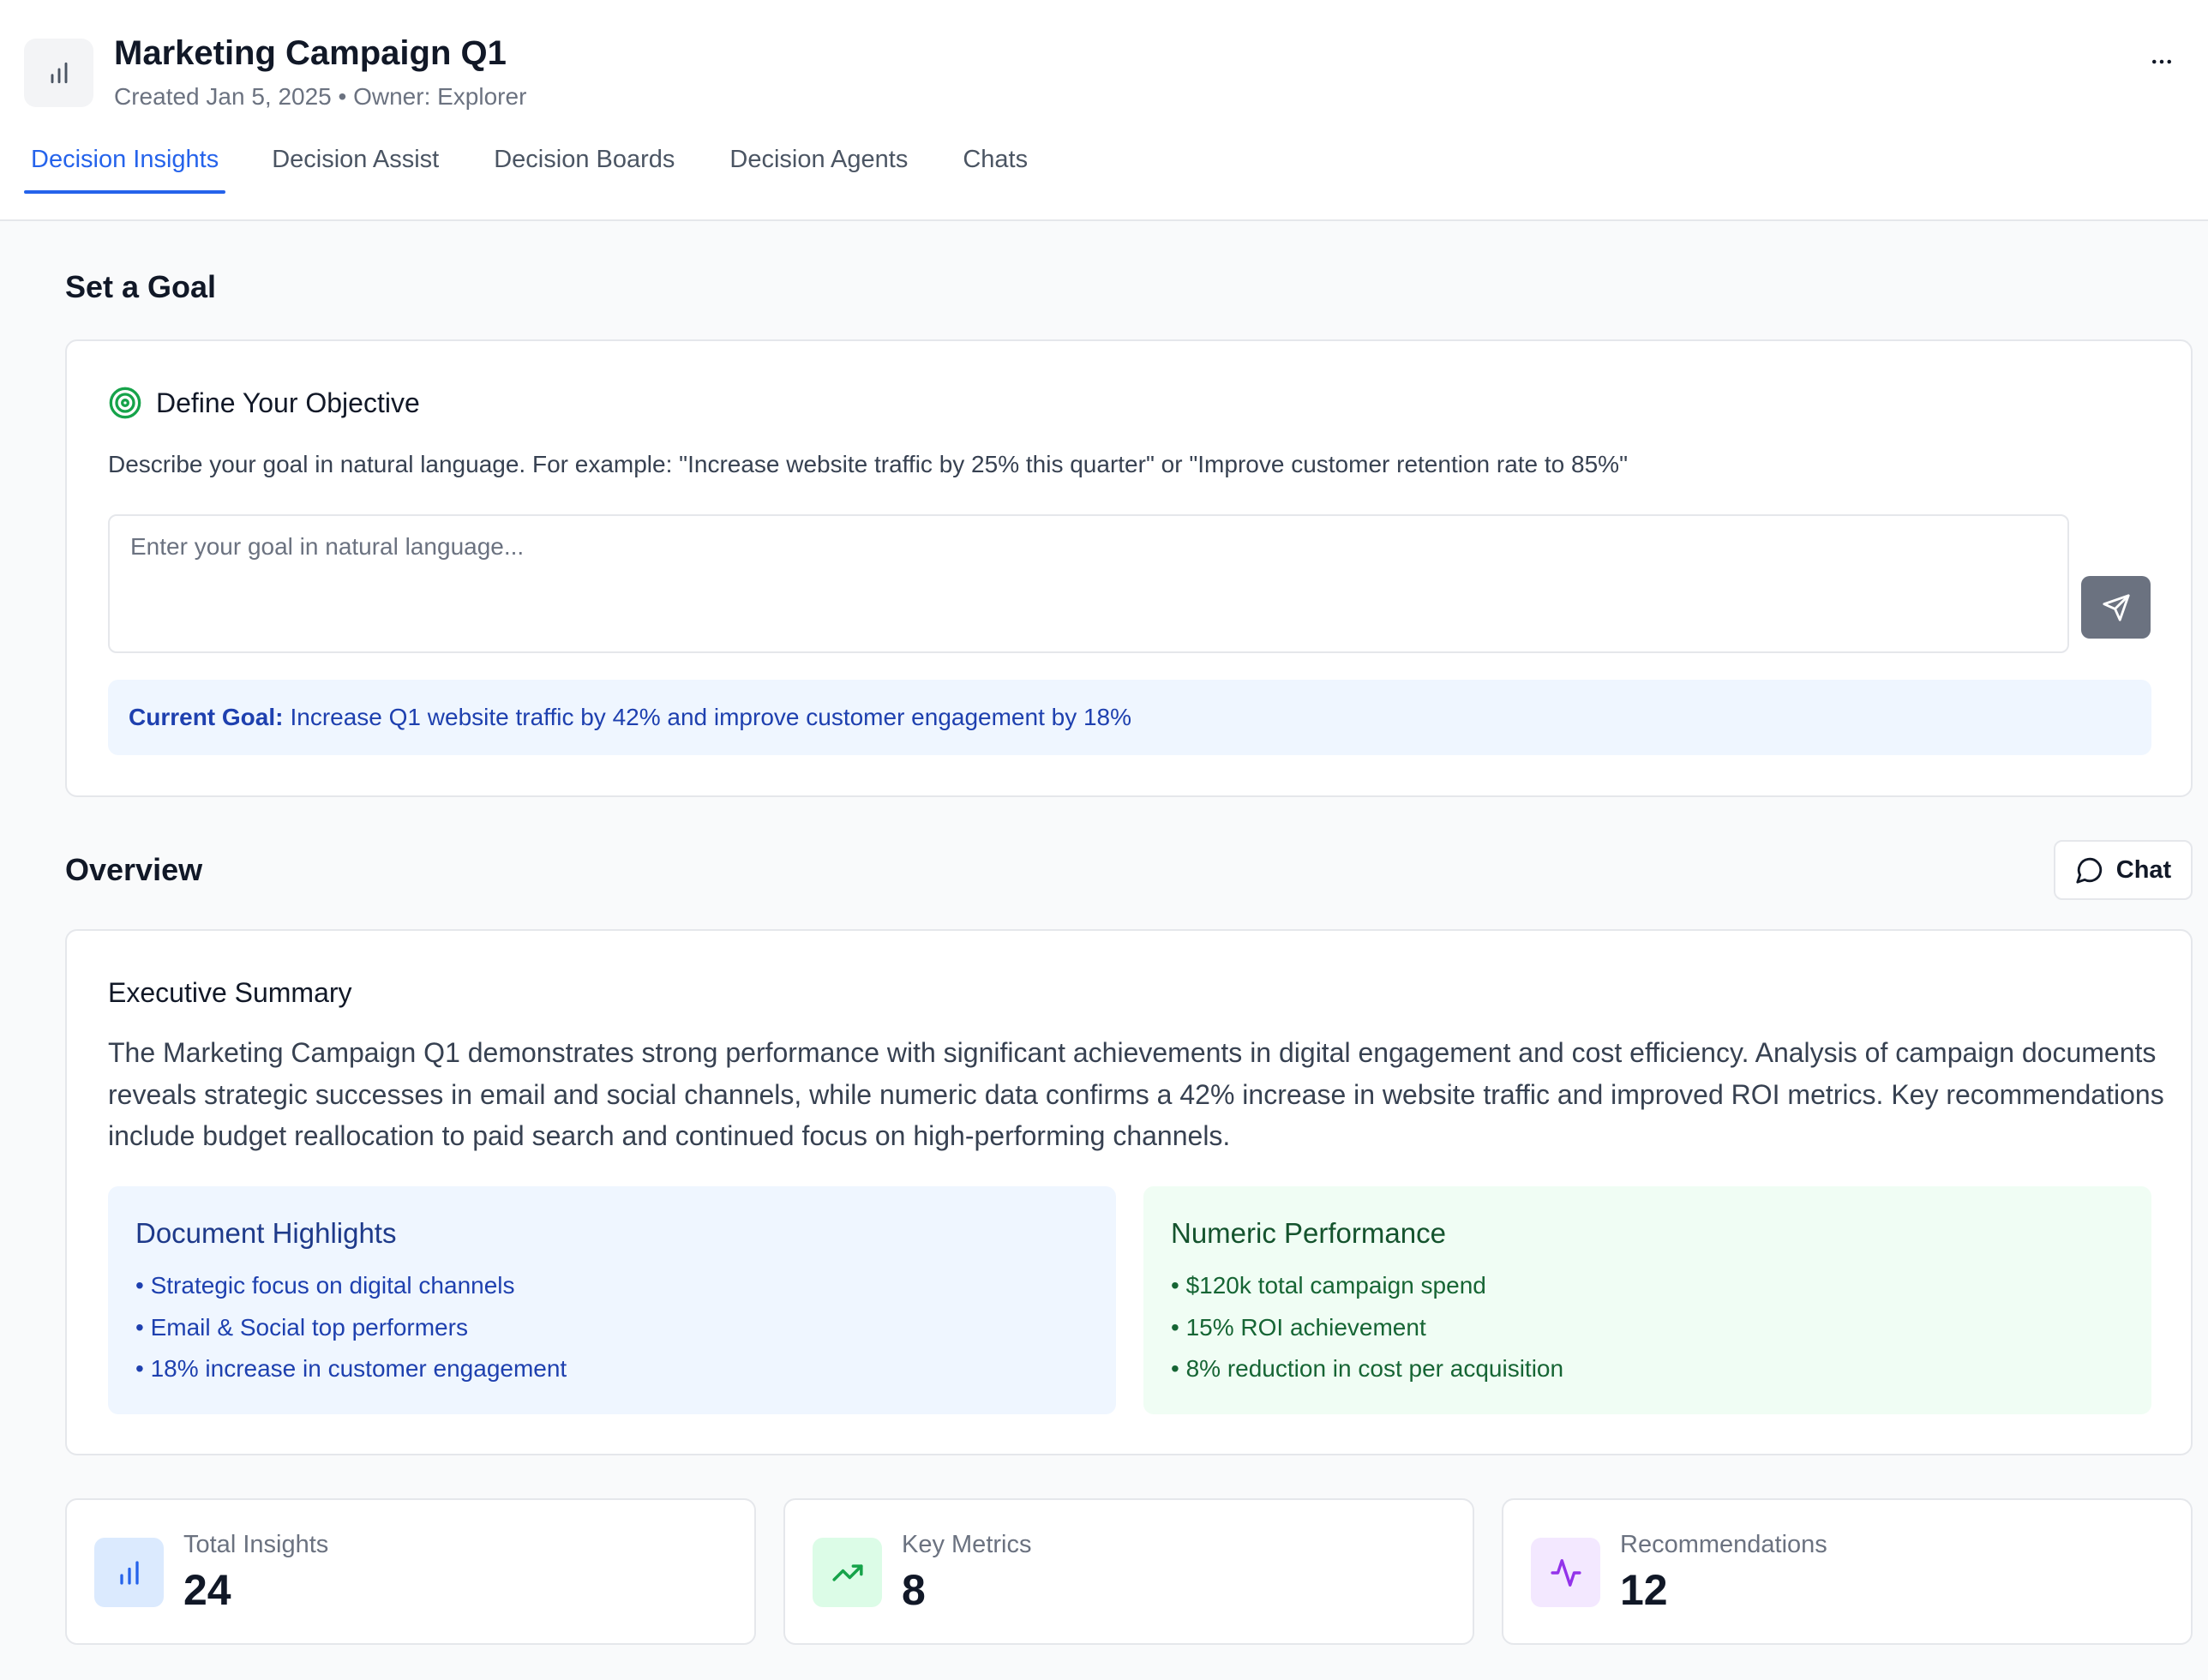 Image resolution: width=2208 pixels, height=1680 pixels. Describe the element at coordinates (410, 1571) in the screenshot. I see `stat-card-total-insights: Total Insights 24` at that location.